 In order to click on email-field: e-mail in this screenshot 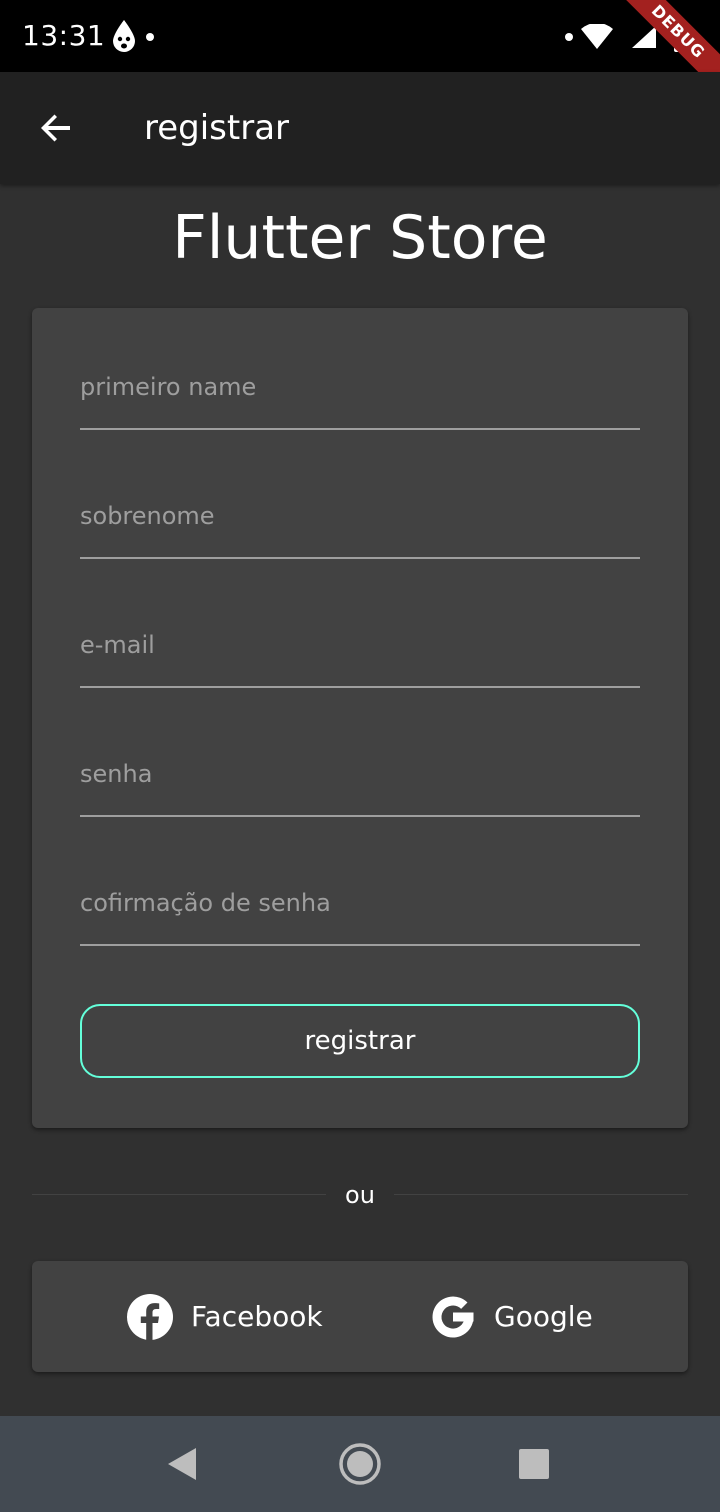, I will do `click(360, 652)`.